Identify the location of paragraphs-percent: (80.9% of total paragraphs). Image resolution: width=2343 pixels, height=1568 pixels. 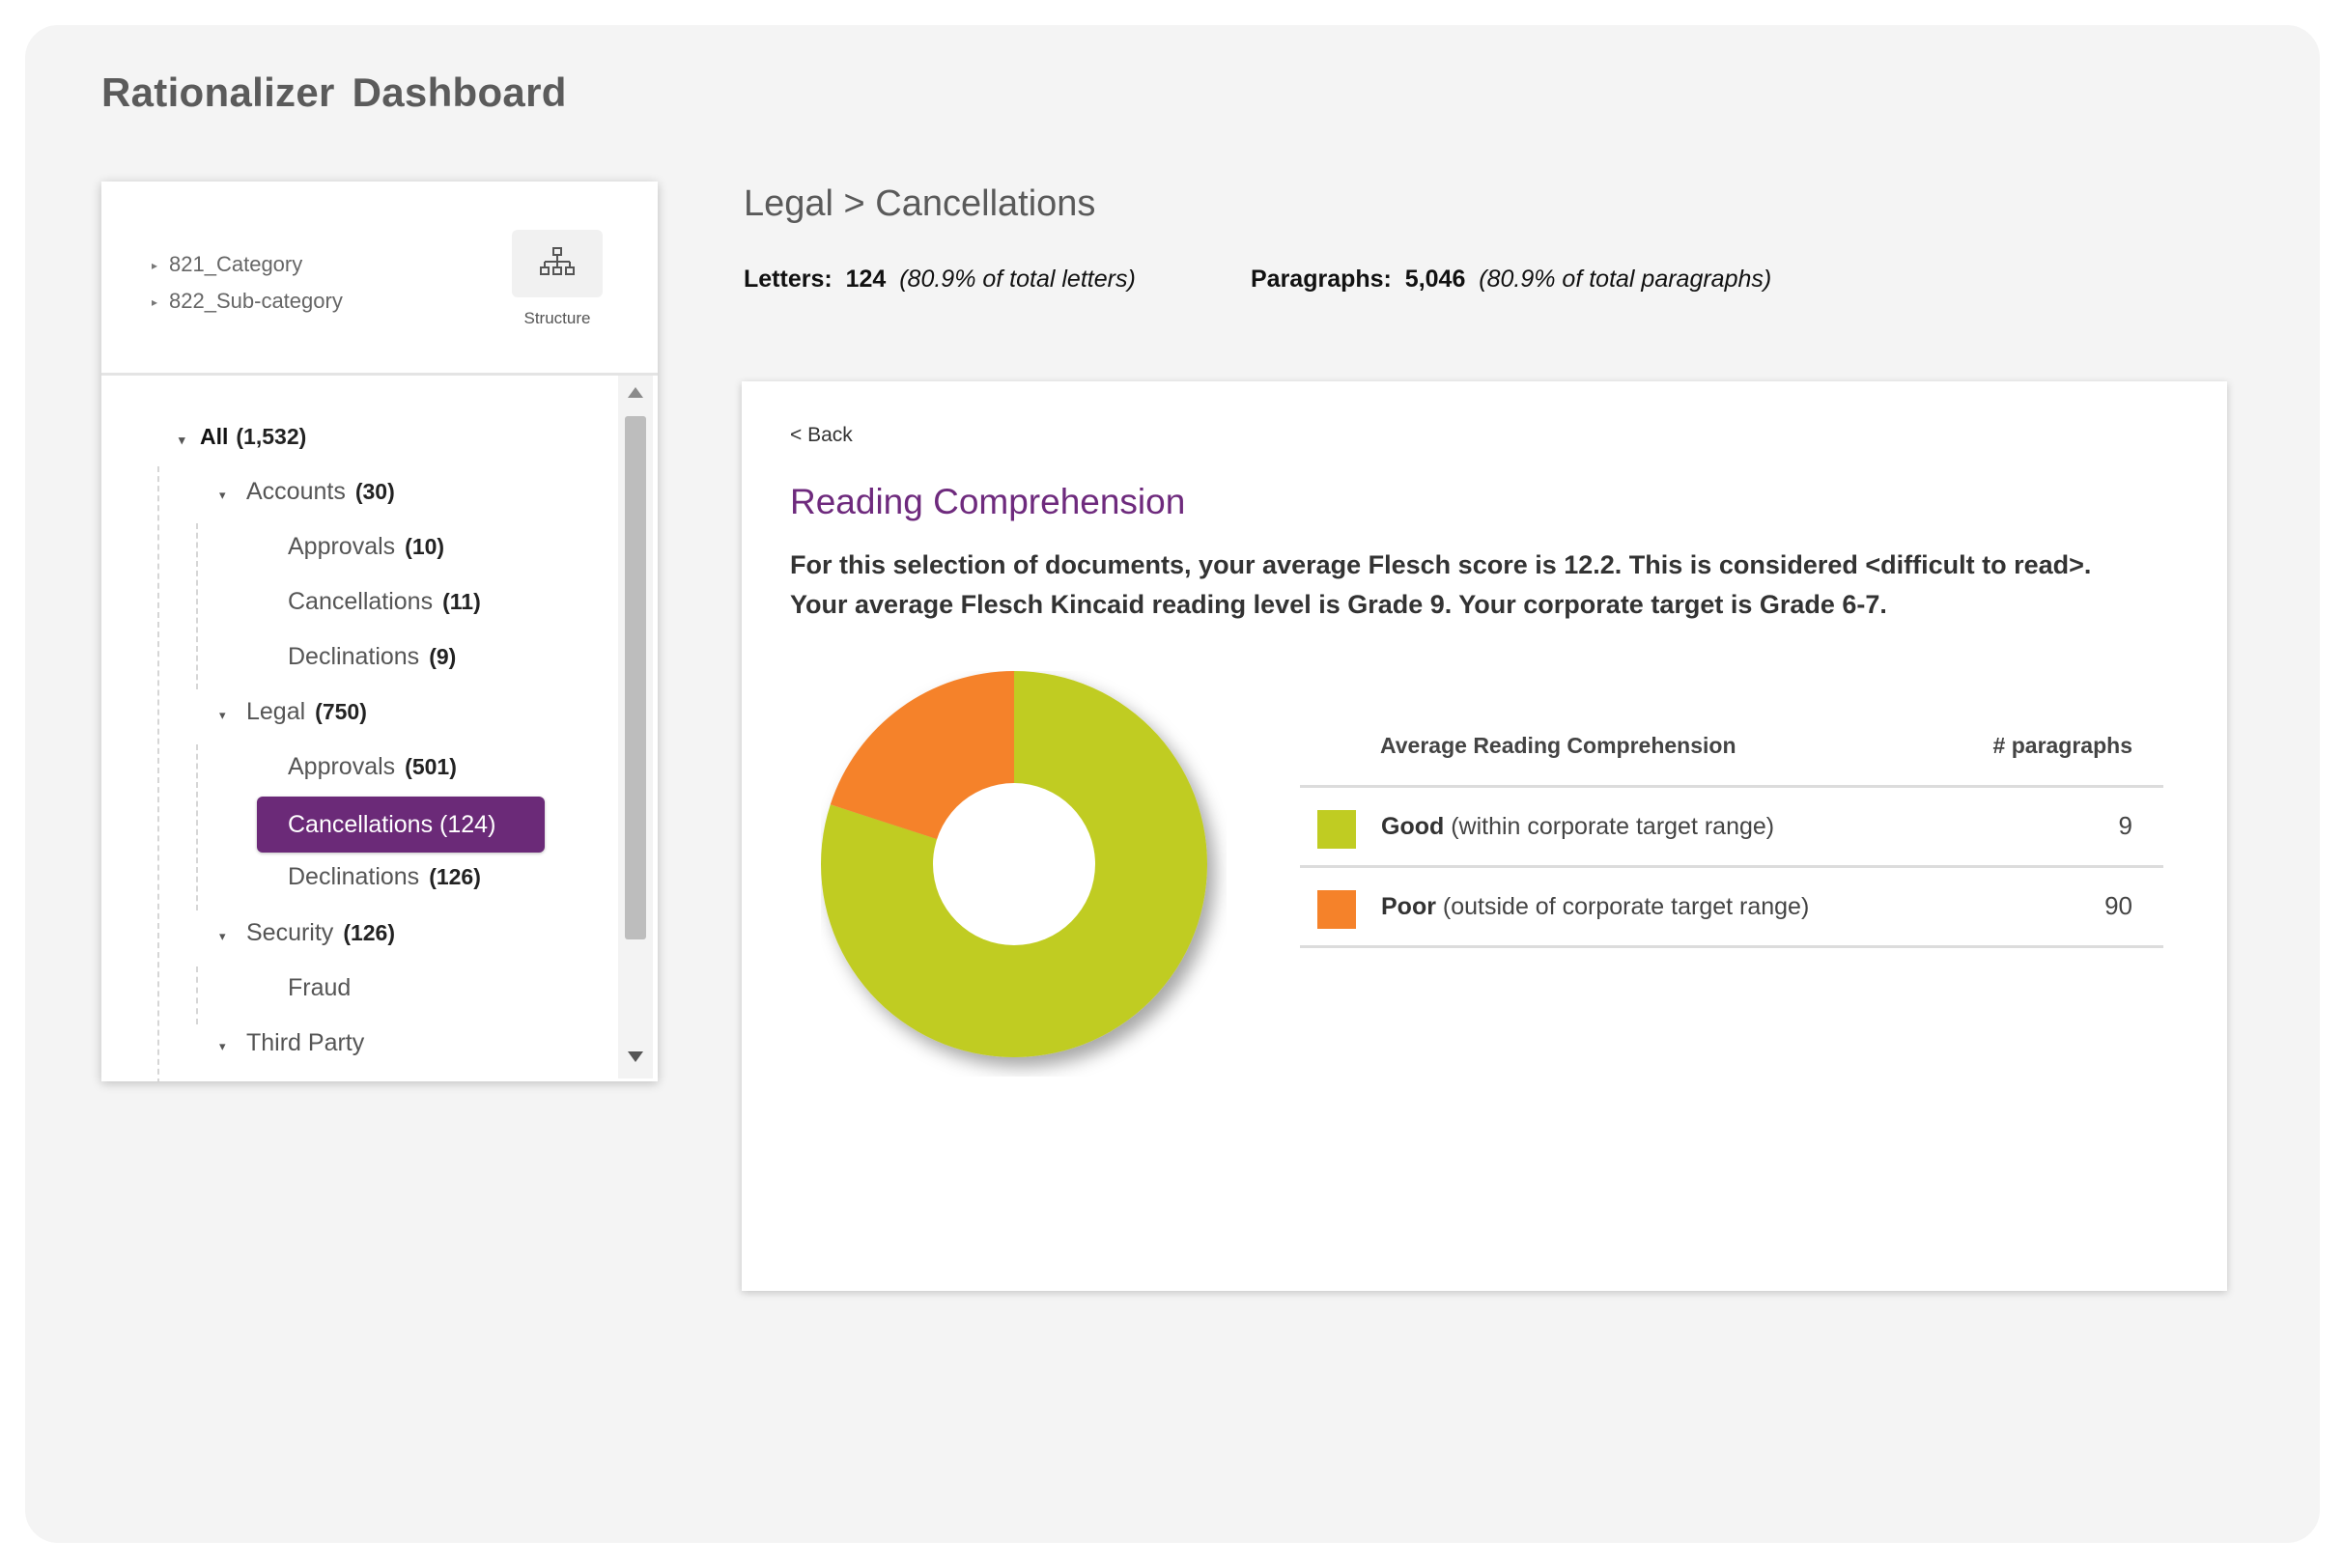
(1626, 280).